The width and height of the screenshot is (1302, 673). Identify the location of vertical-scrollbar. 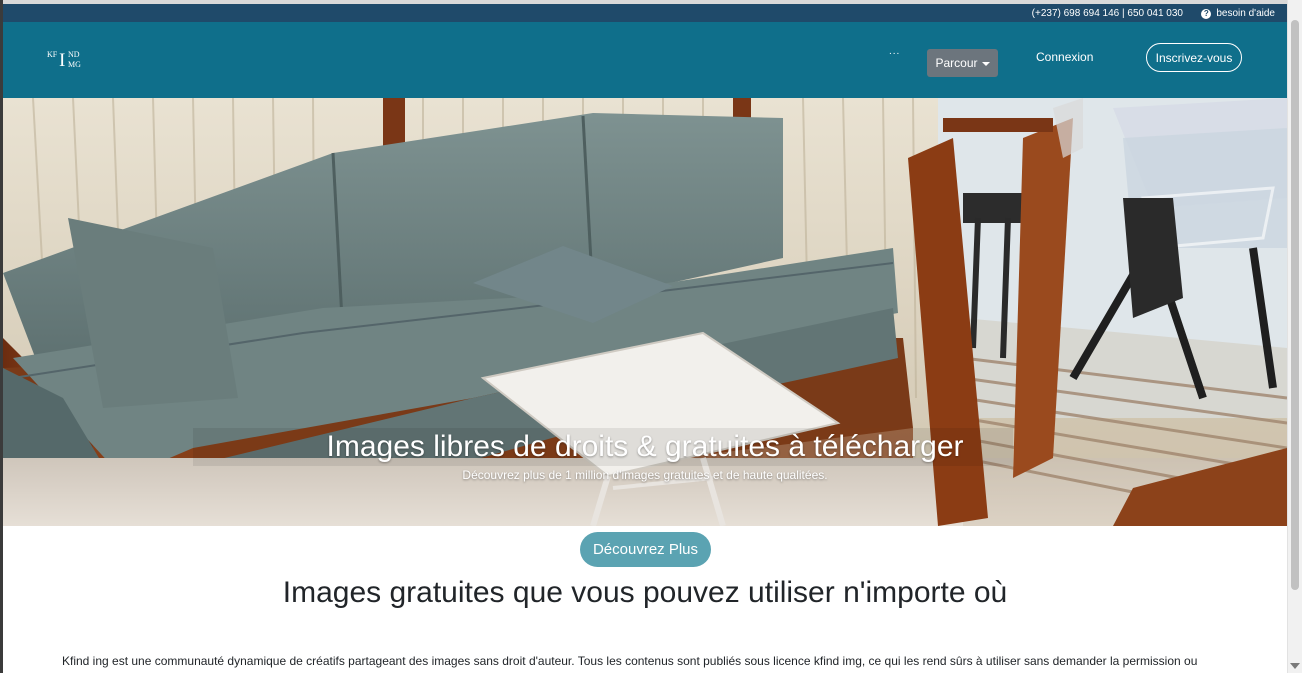
(1294, 336).